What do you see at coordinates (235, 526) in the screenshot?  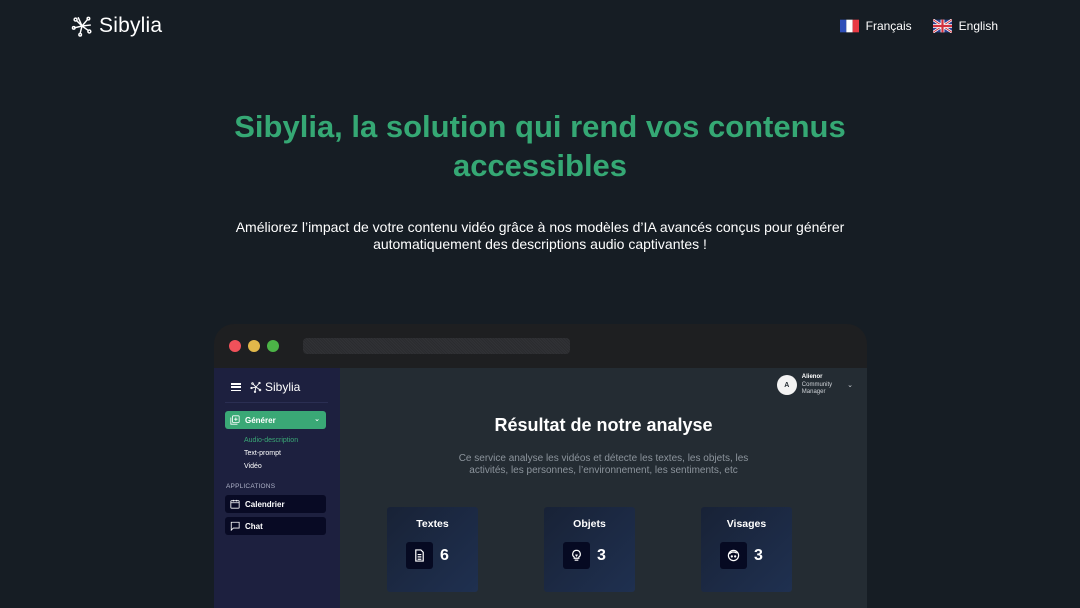 I see `chat-icon` at bounding box center [235, 526].